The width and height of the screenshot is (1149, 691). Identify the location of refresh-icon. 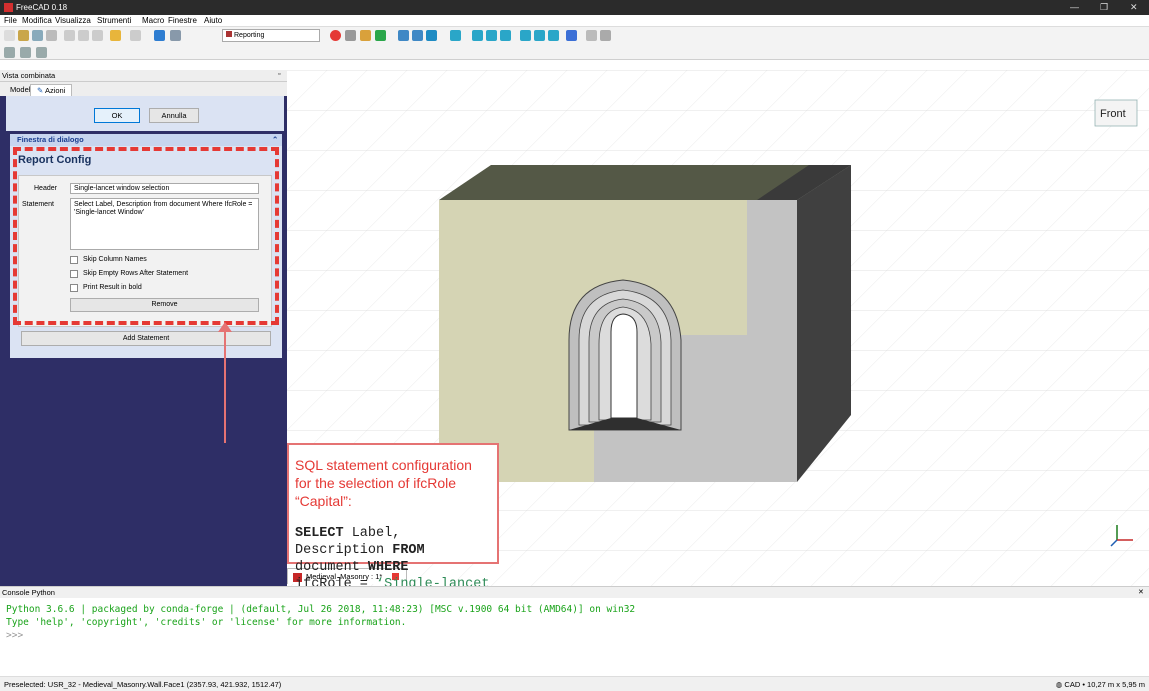
(159, 35).